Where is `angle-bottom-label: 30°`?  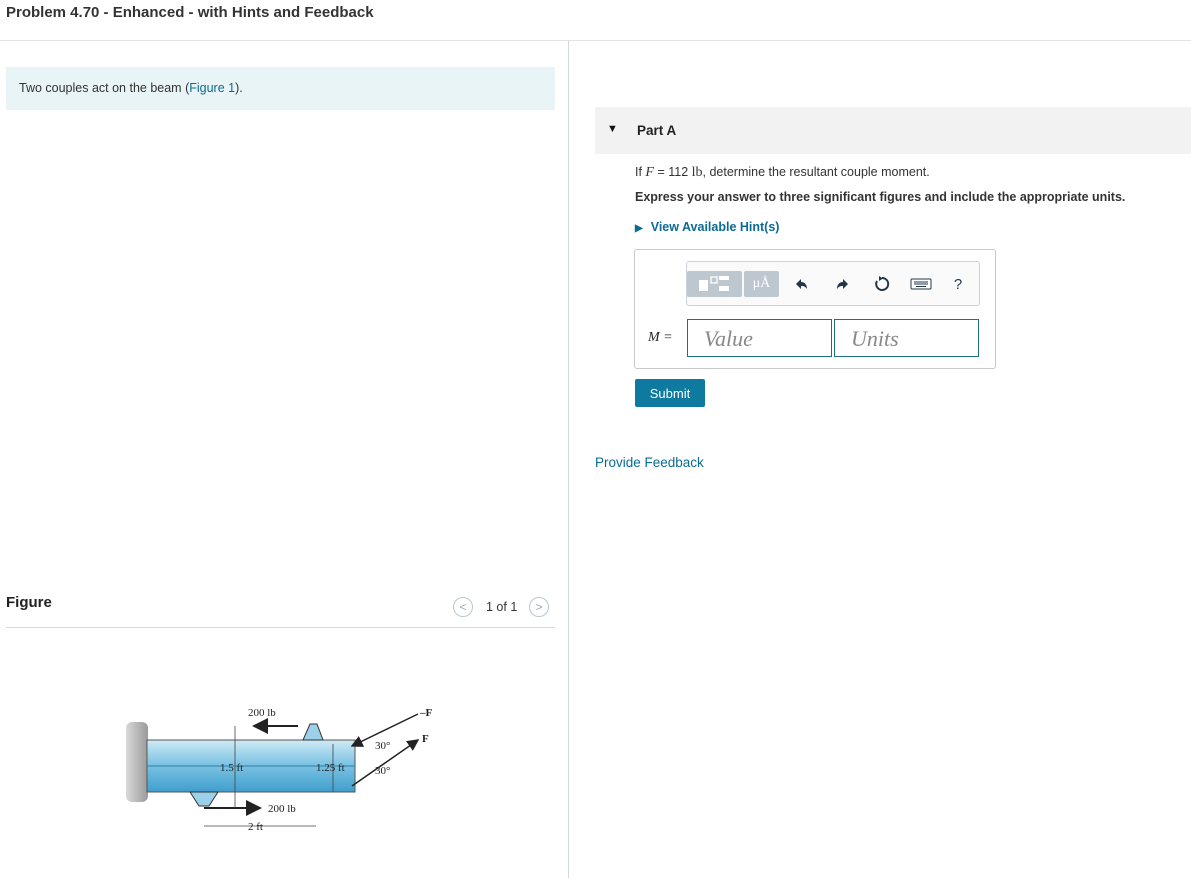
angle-bottom-label: 30° is located at coordinates (382, 771).